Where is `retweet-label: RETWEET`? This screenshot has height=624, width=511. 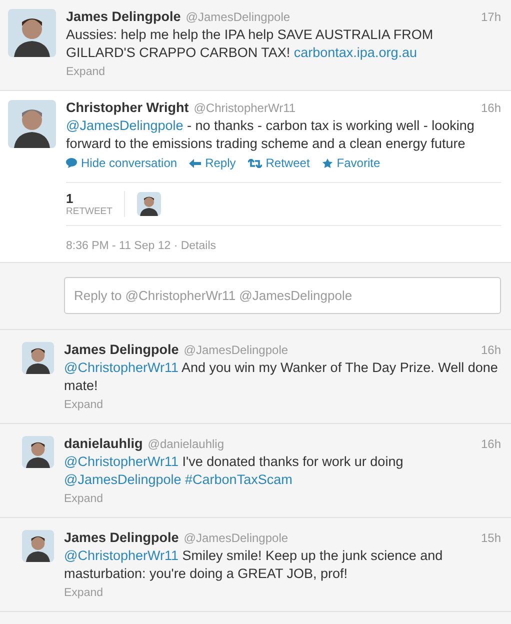 retweet-label: RETWEET is located at coordinates (89, 211).